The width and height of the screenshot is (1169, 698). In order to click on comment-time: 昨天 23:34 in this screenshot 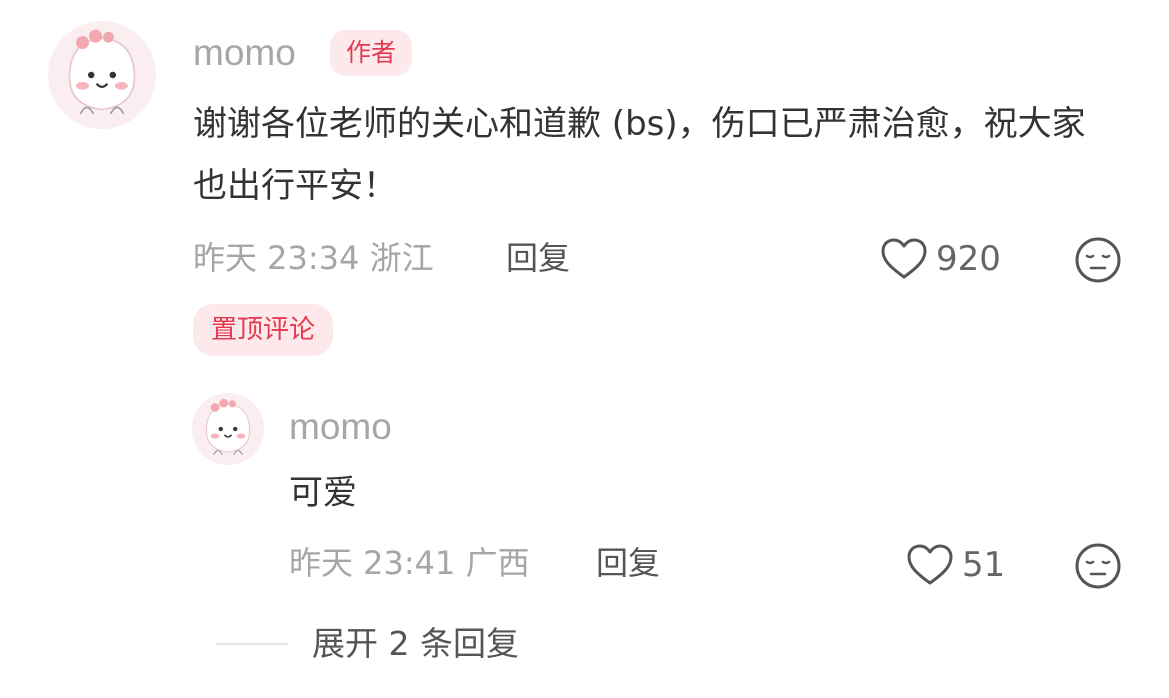, I will do `click(276, 258)`.